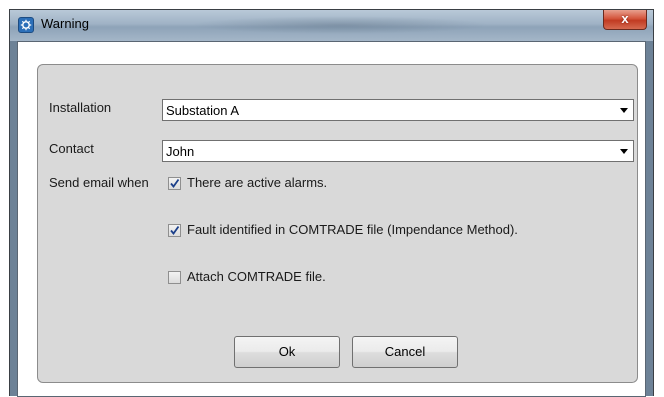  I want to click on window-title: Warning, so click(65, 23).